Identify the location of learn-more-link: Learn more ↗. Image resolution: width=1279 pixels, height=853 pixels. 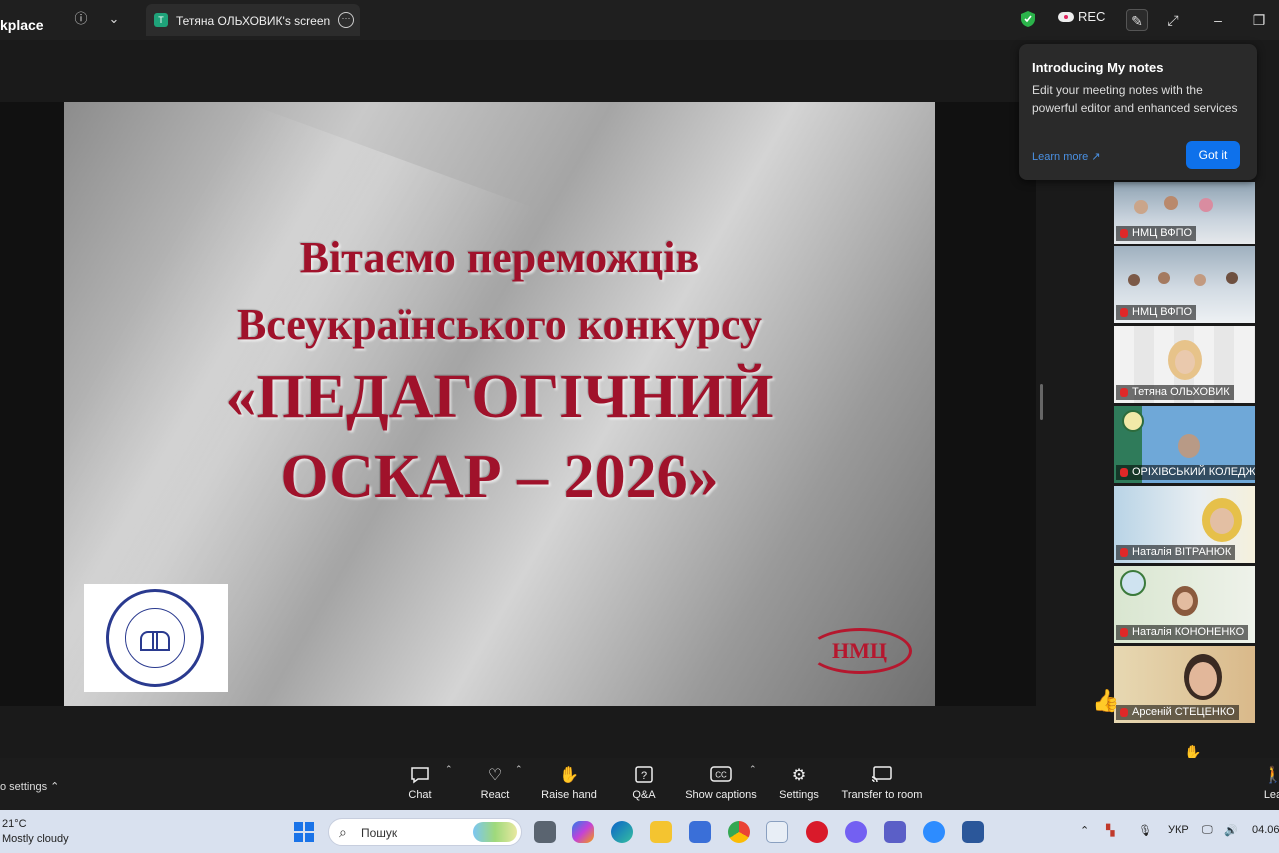
(1066, 156).